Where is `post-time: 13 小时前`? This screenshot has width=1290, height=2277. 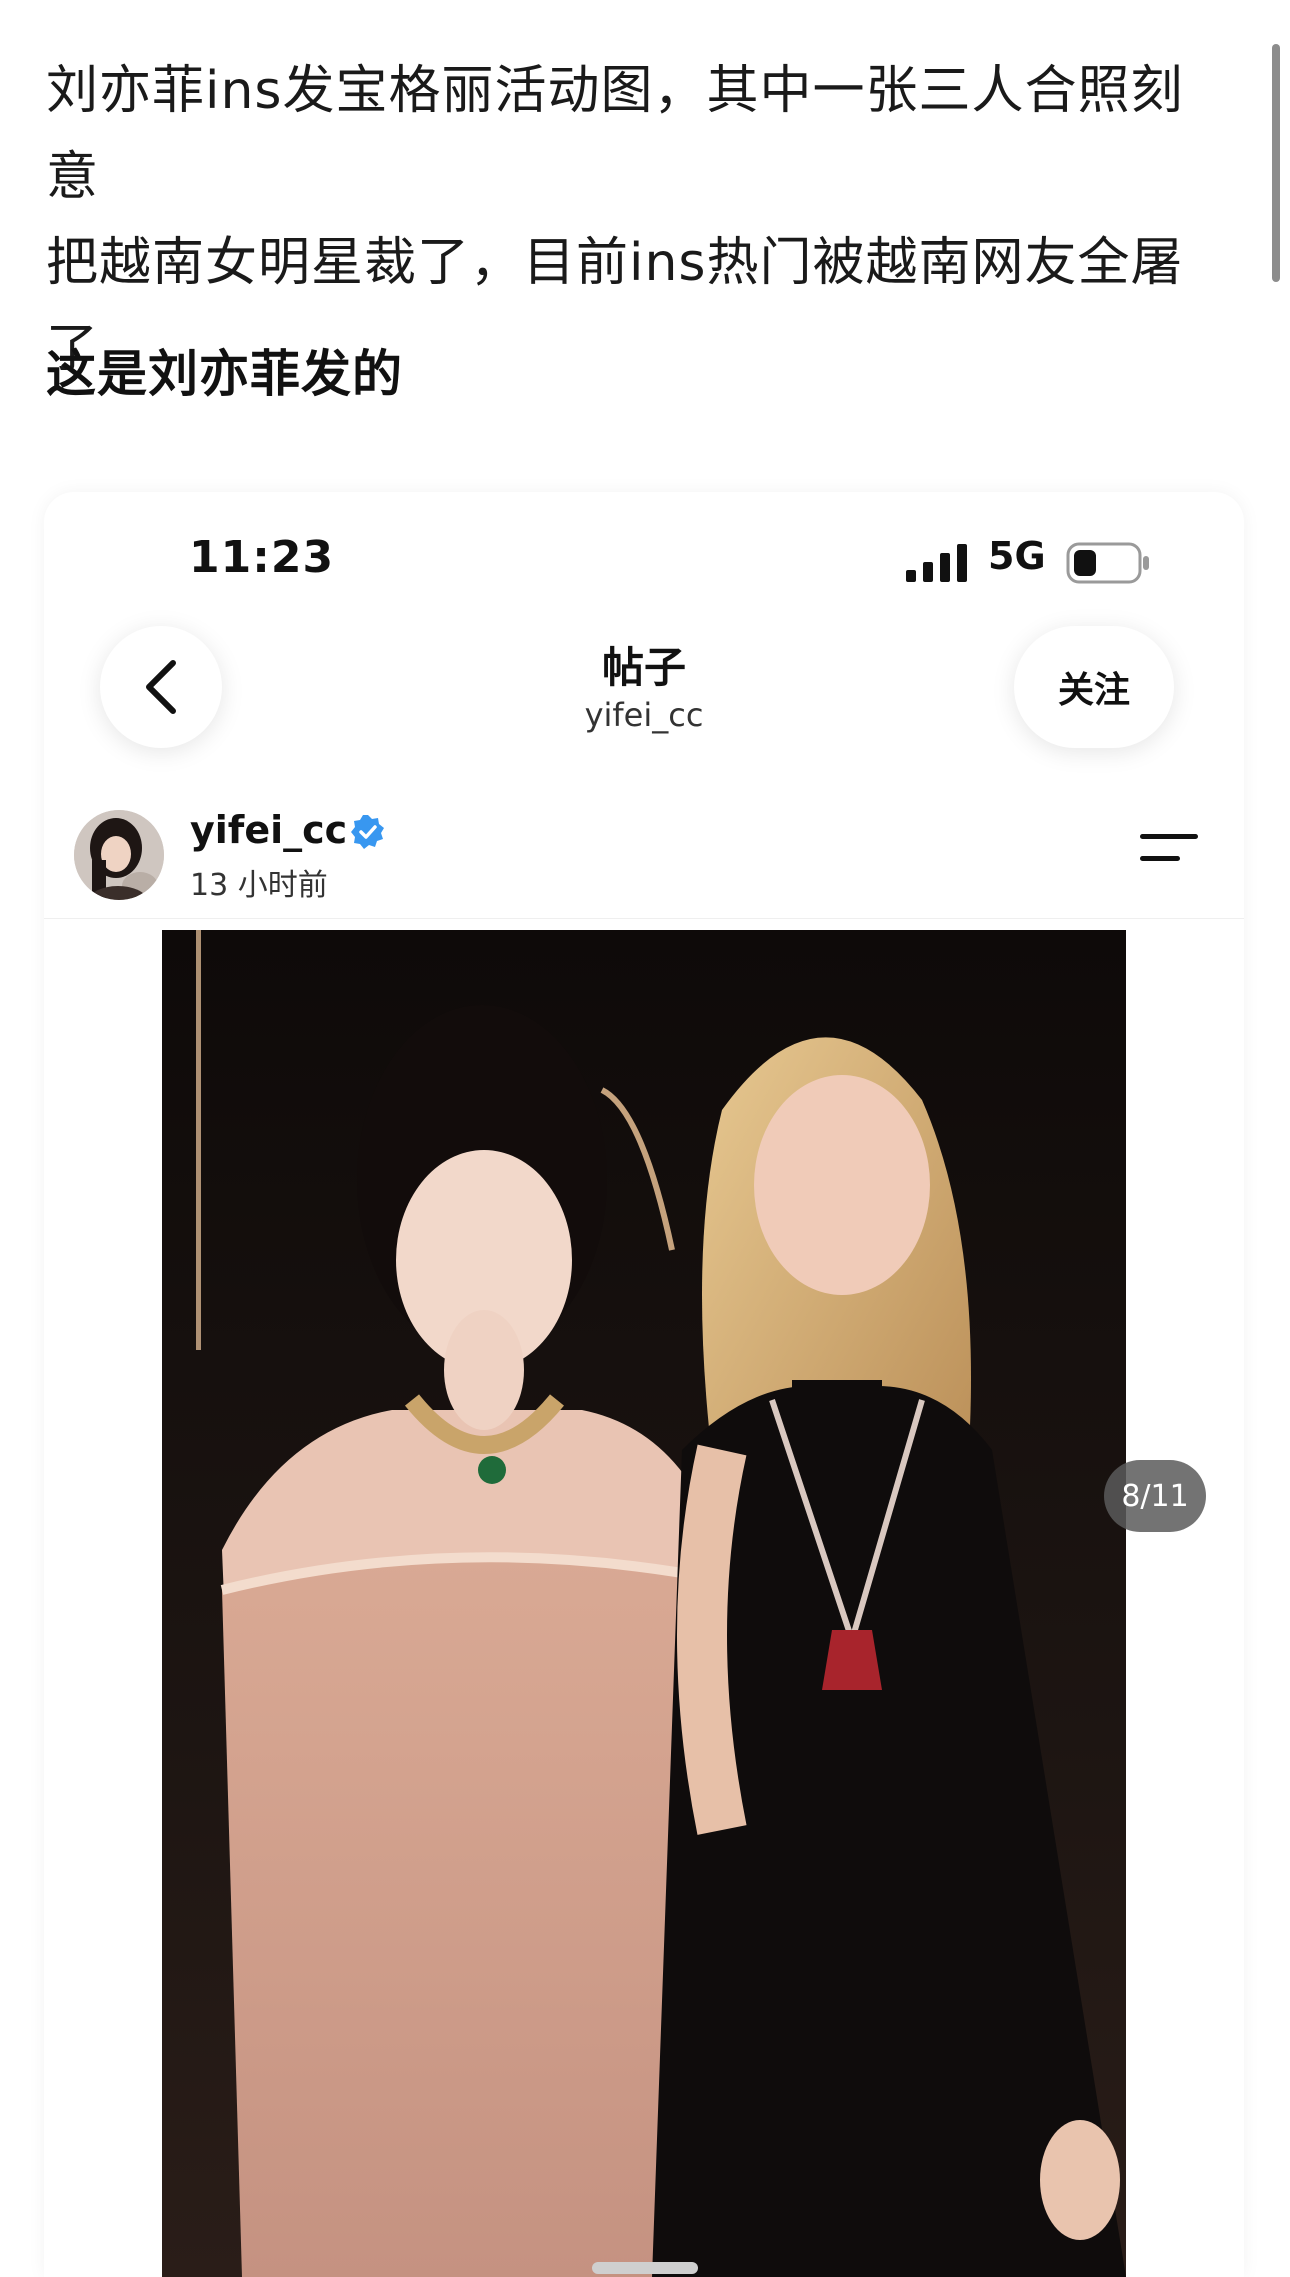
post-time: 13 小时前 is located at coordinates (259, 885).